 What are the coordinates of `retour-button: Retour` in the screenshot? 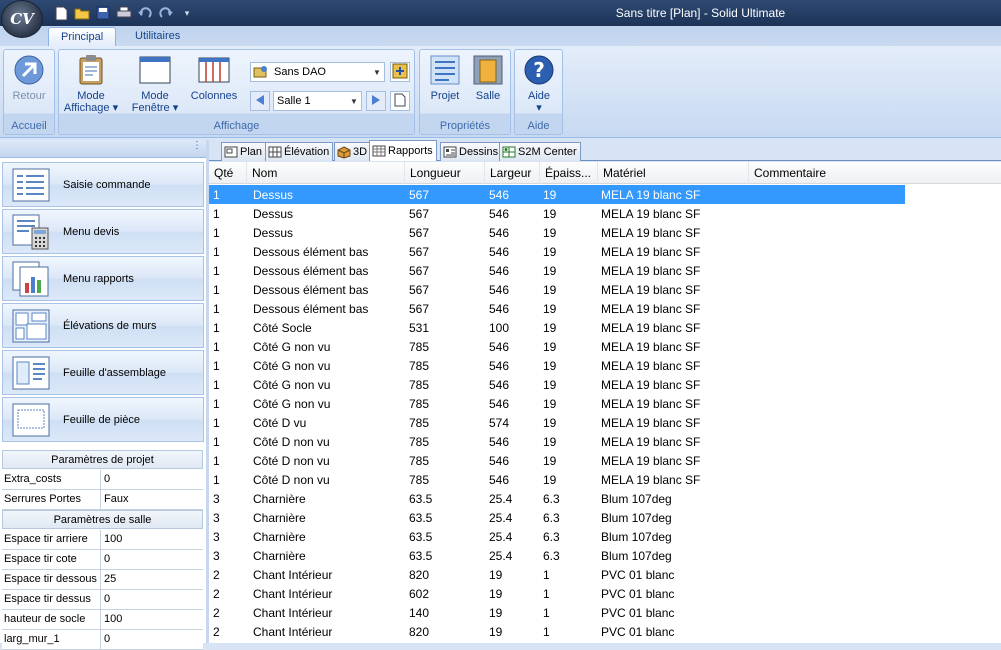 It's located at (29, 77).